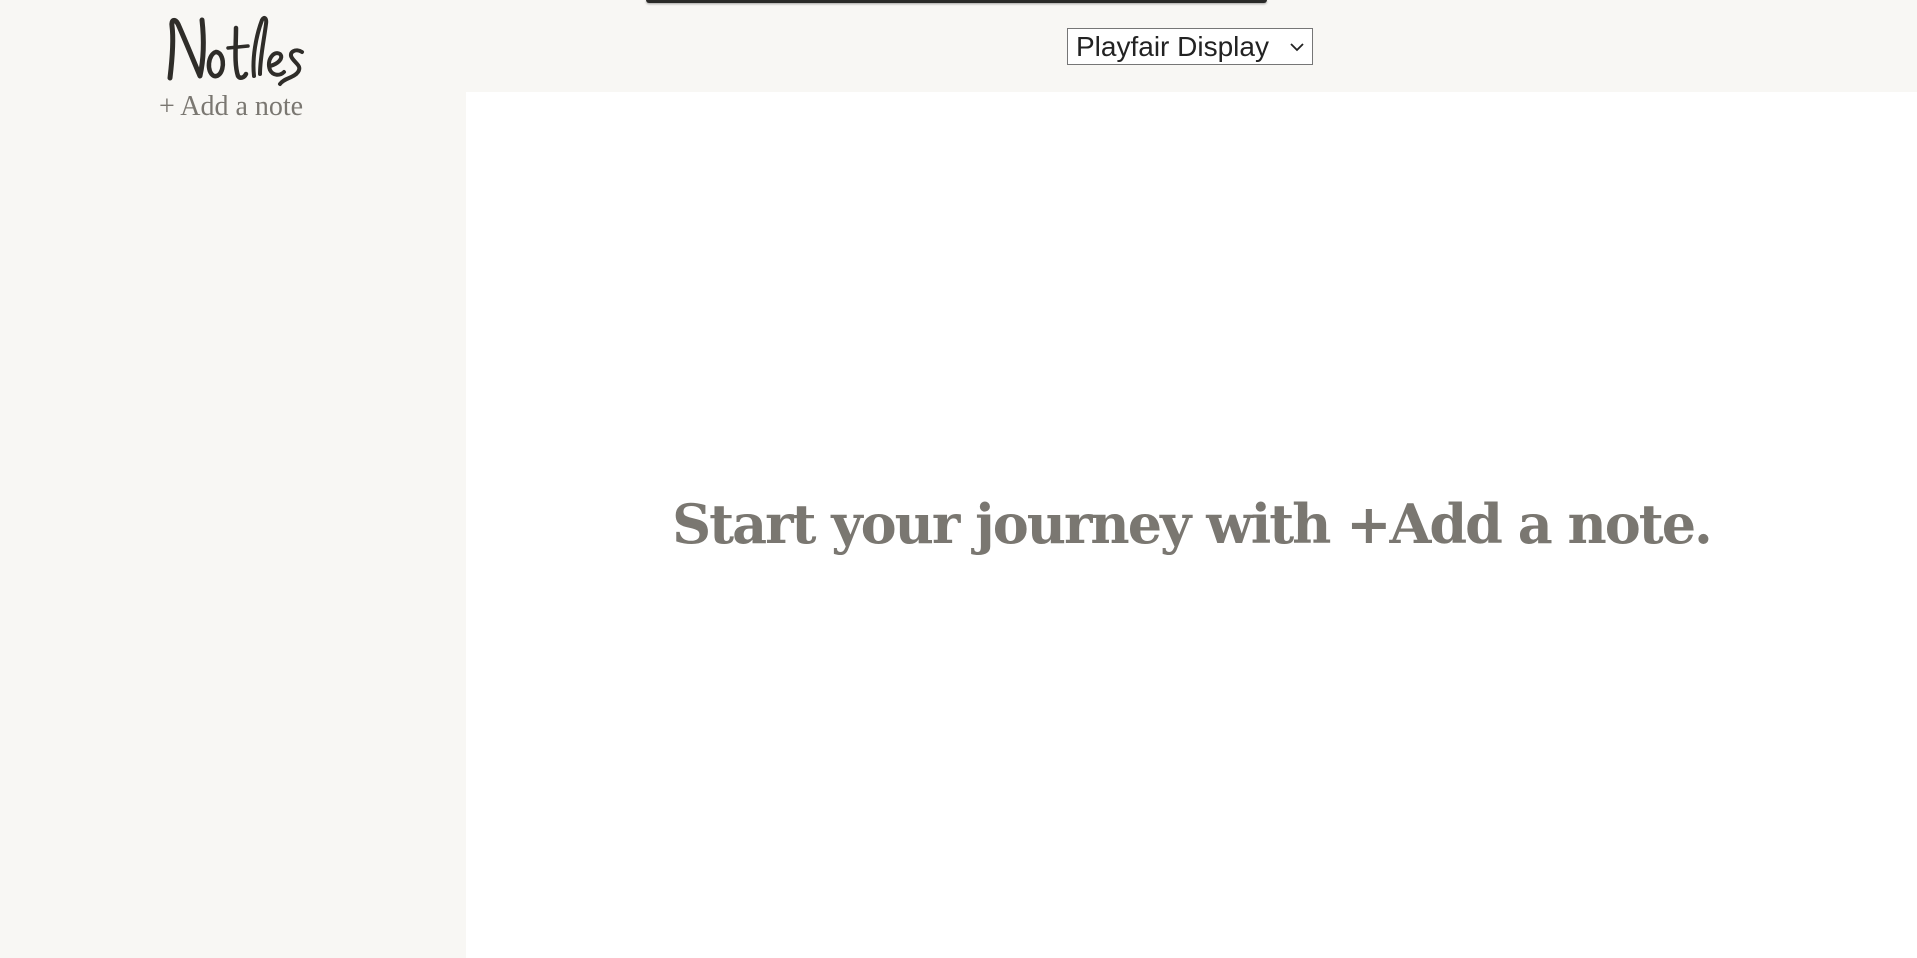  I want to click on notes-logo, so click(235, 50).